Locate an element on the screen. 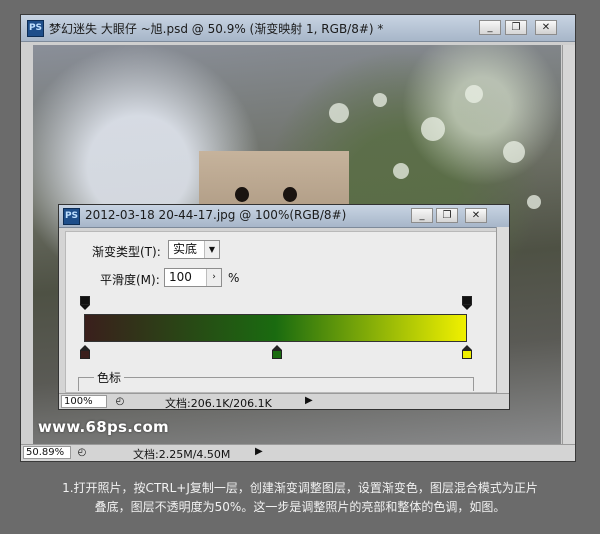  document-size-info: 文档:206.1K/206.1K is located at coordinates (218, 403).